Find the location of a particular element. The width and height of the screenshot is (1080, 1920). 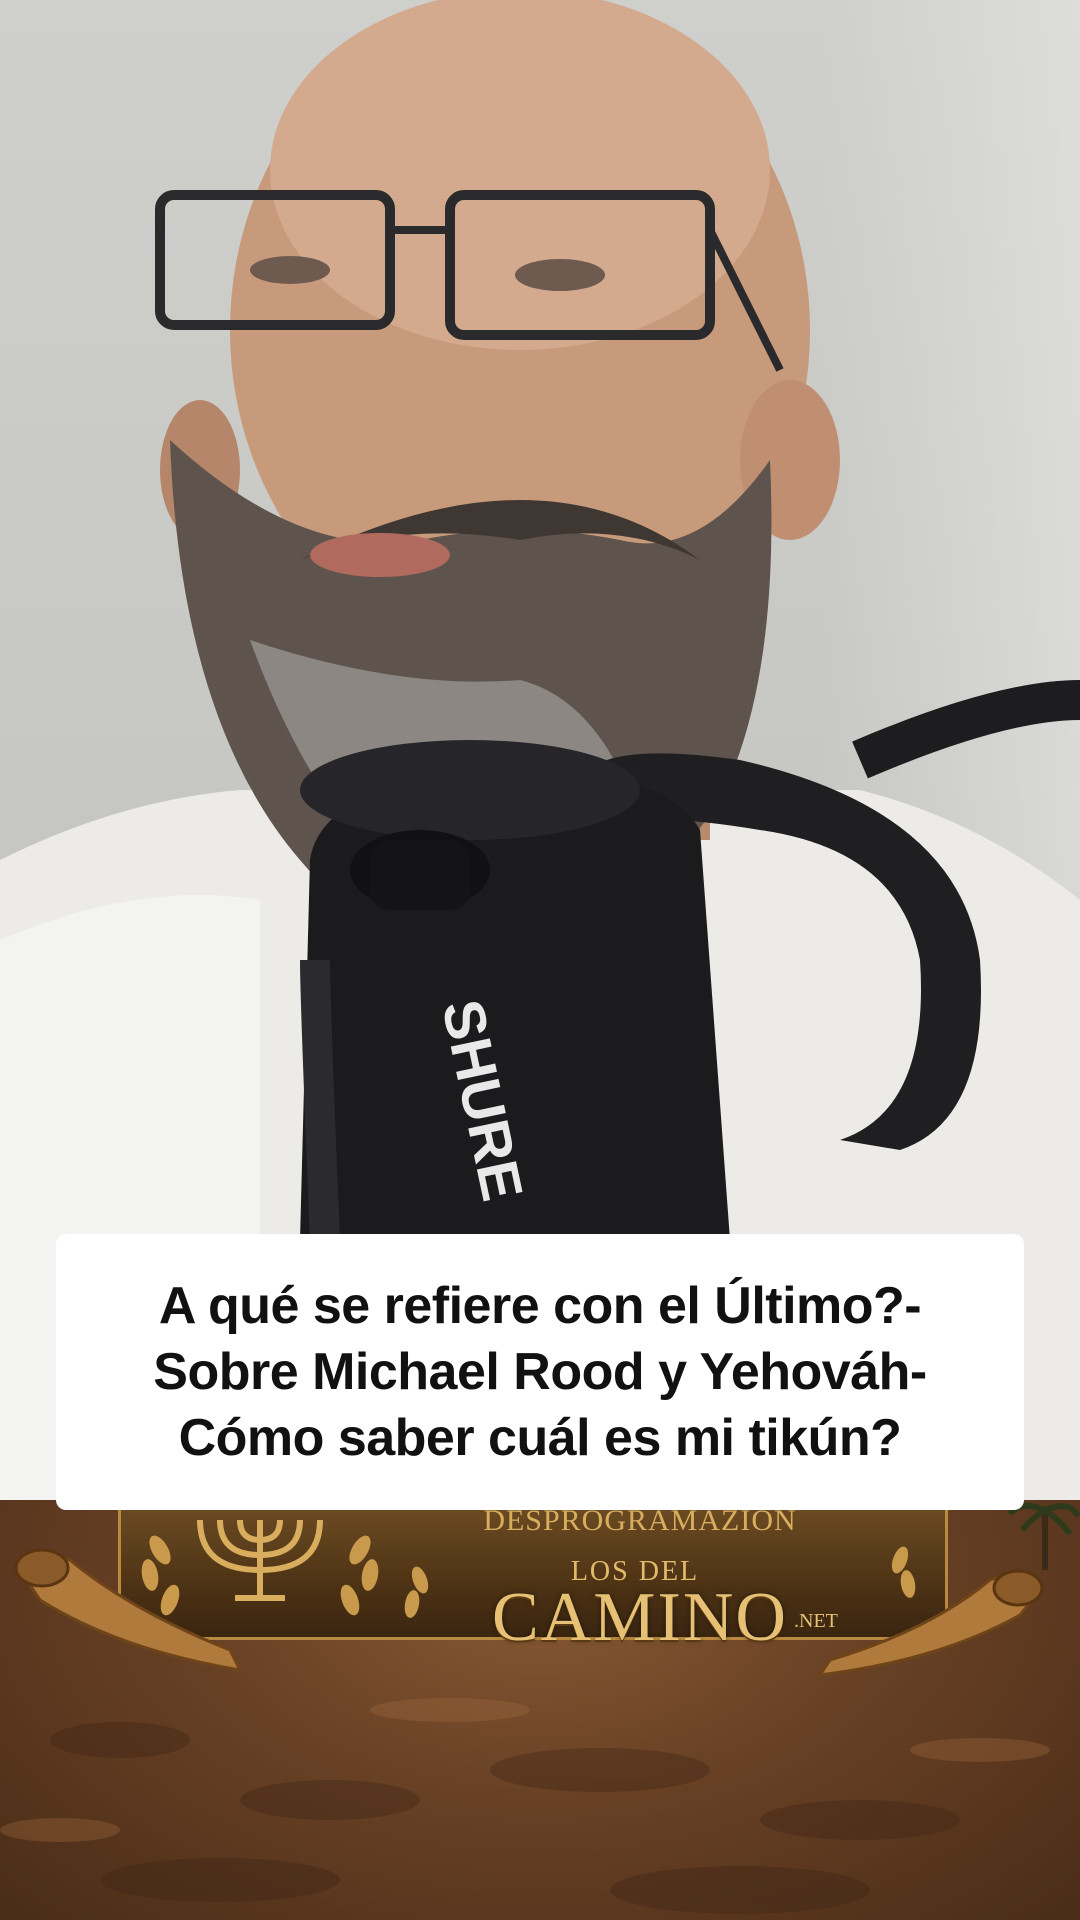

shofar-icon is located at coordinates (128, 1610).